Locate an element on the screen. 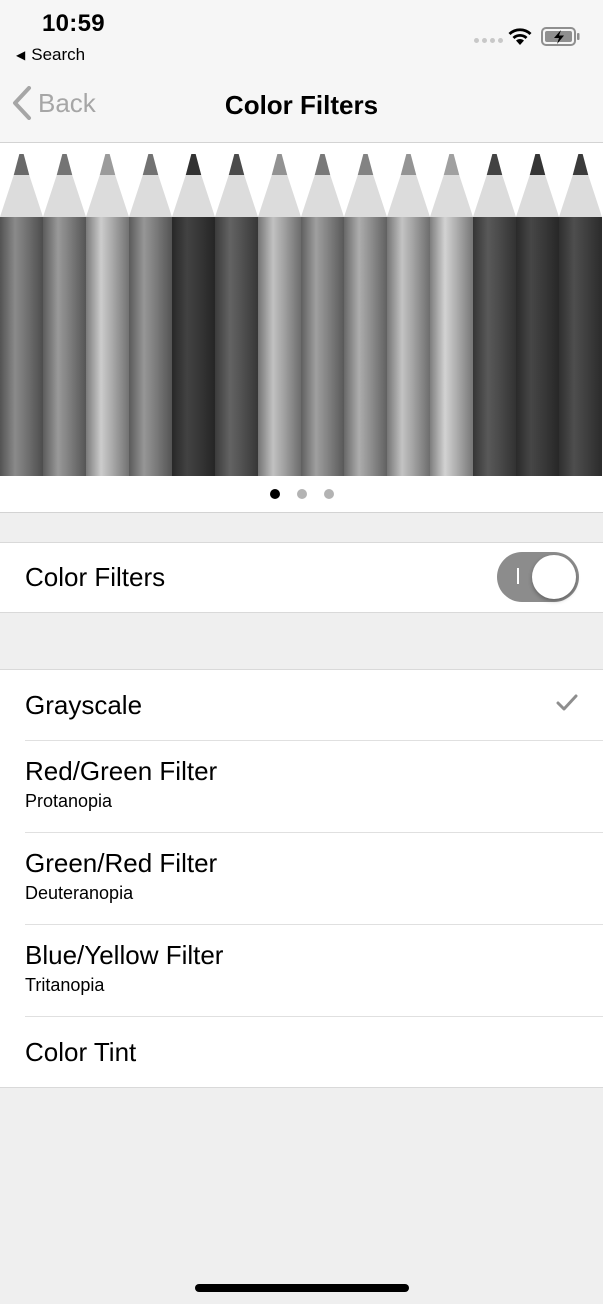 The image size is (603, 1304). color-filters-switch is located at coordinates (538, 577).